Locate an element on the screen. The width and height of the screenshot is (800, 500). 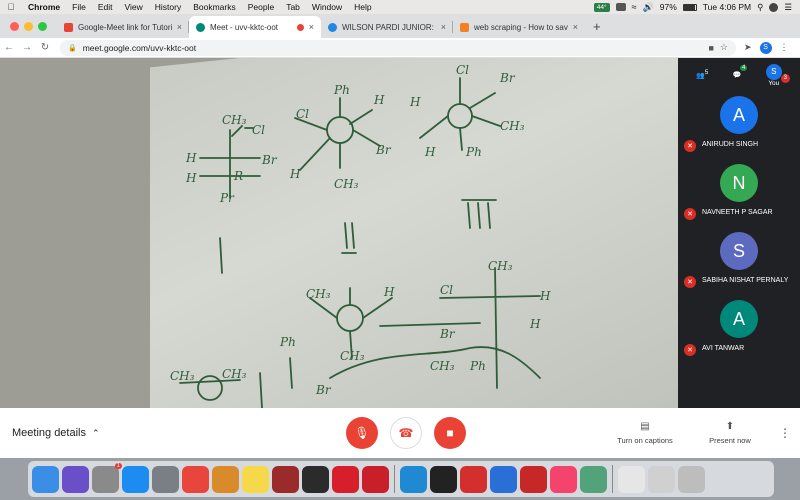
system-preferences-icon: 1 is located at coordinates (107, 477).